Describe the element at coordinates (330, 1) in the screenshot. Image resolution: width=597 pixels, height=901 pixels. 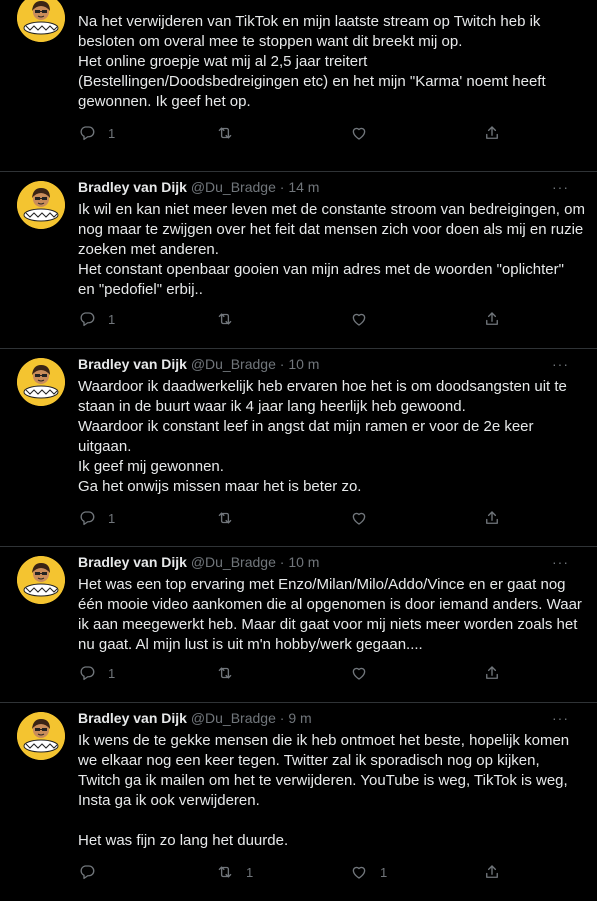
I see `tweet-header: Bradley van Dijk @Du_Bradge · 16 m···` at that location.